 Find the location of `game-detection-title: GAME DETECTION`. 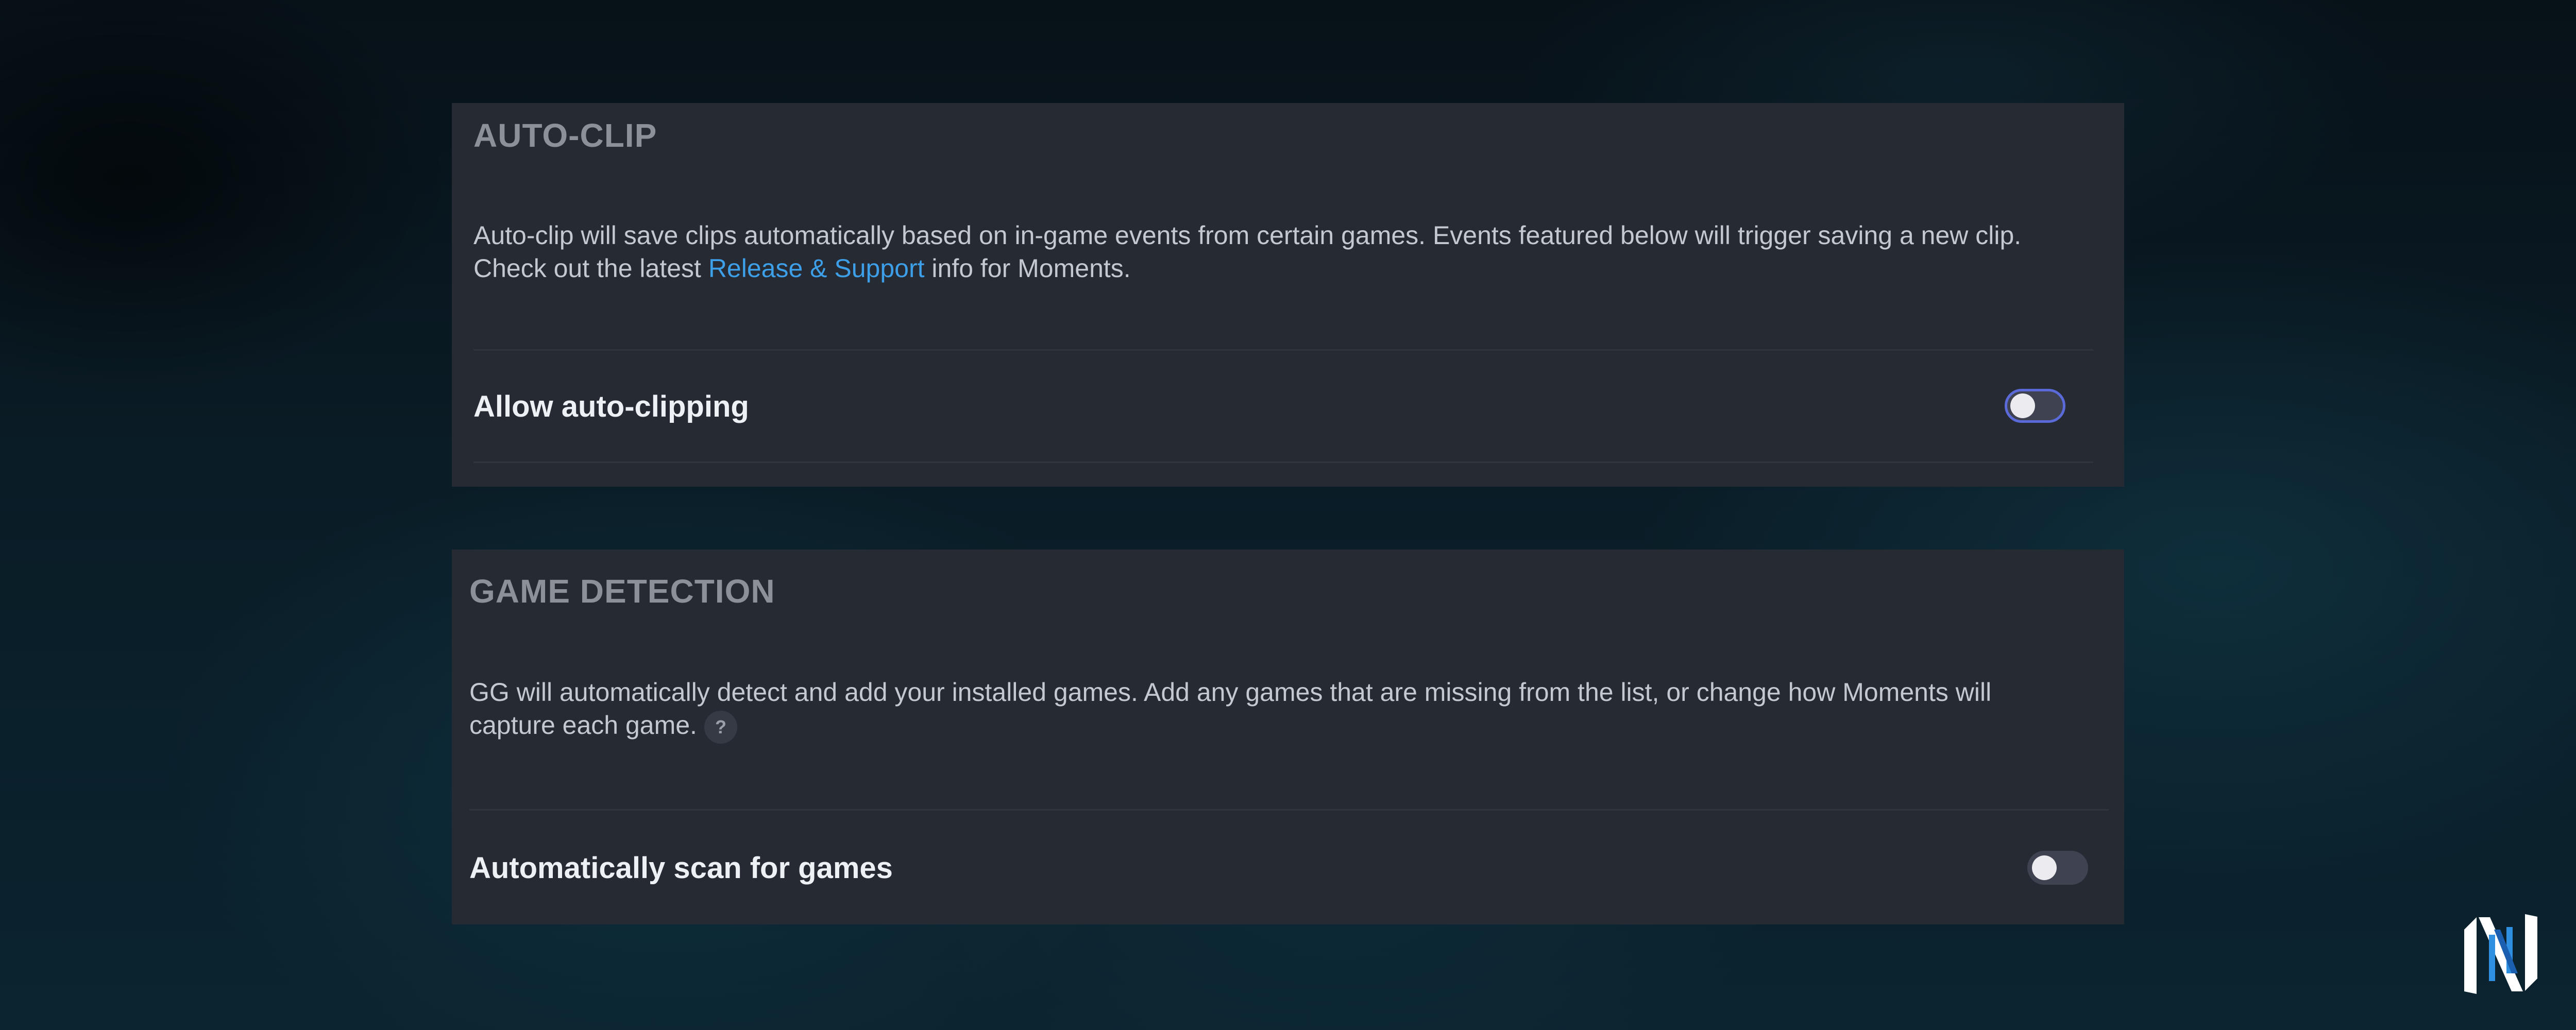

game-detection-title: GAME DETECTION is located at coordinates (622, 592).